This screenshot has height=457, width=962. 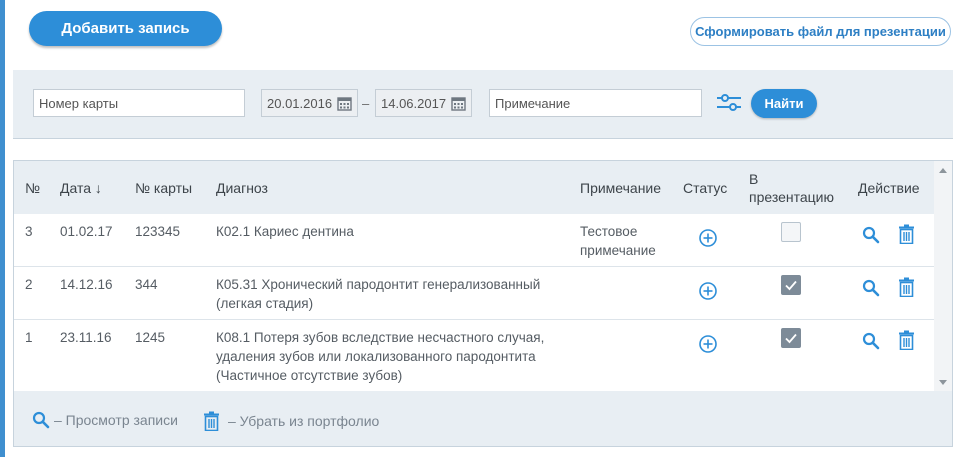 I want to click on legend-remove-item: – Убрать из портфолио, so click(x=291, y=421).